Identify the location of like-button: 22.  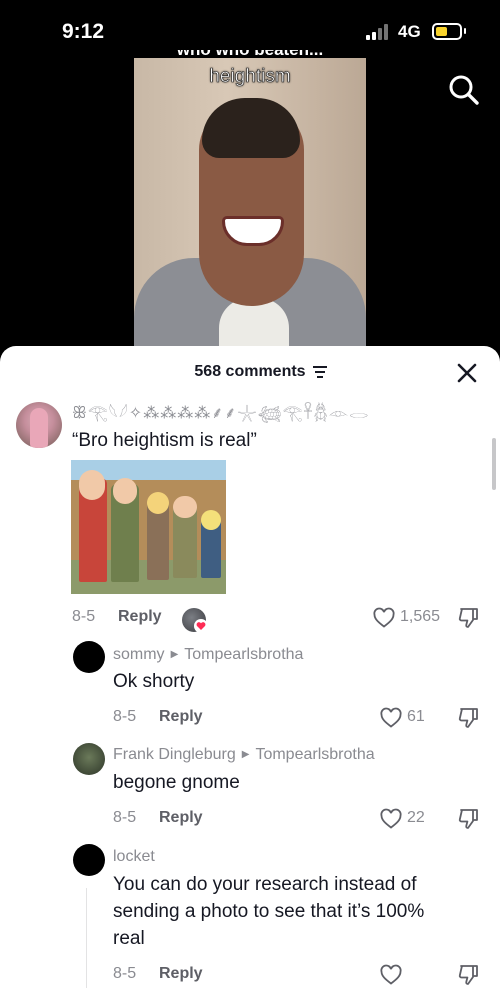
(414, 819).